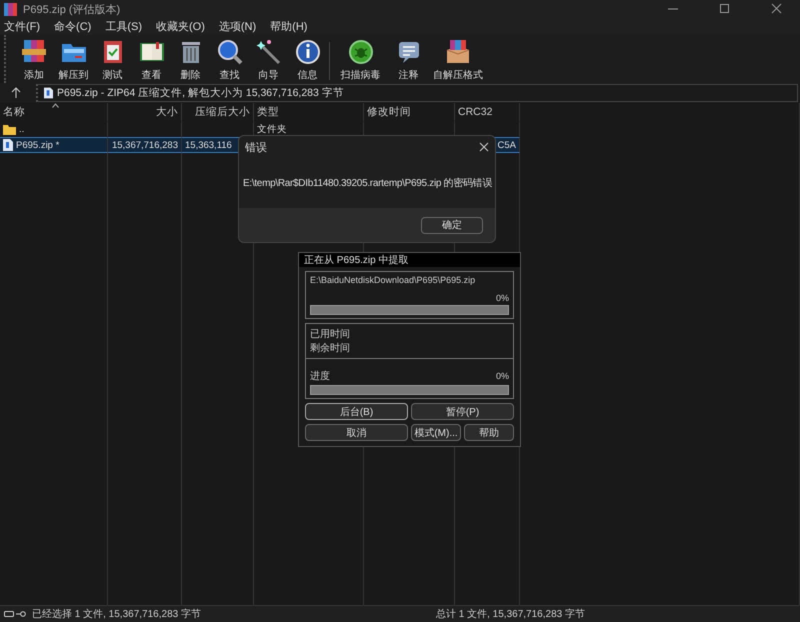  I want to click on dialog-button: 取消, so click(356, 432).